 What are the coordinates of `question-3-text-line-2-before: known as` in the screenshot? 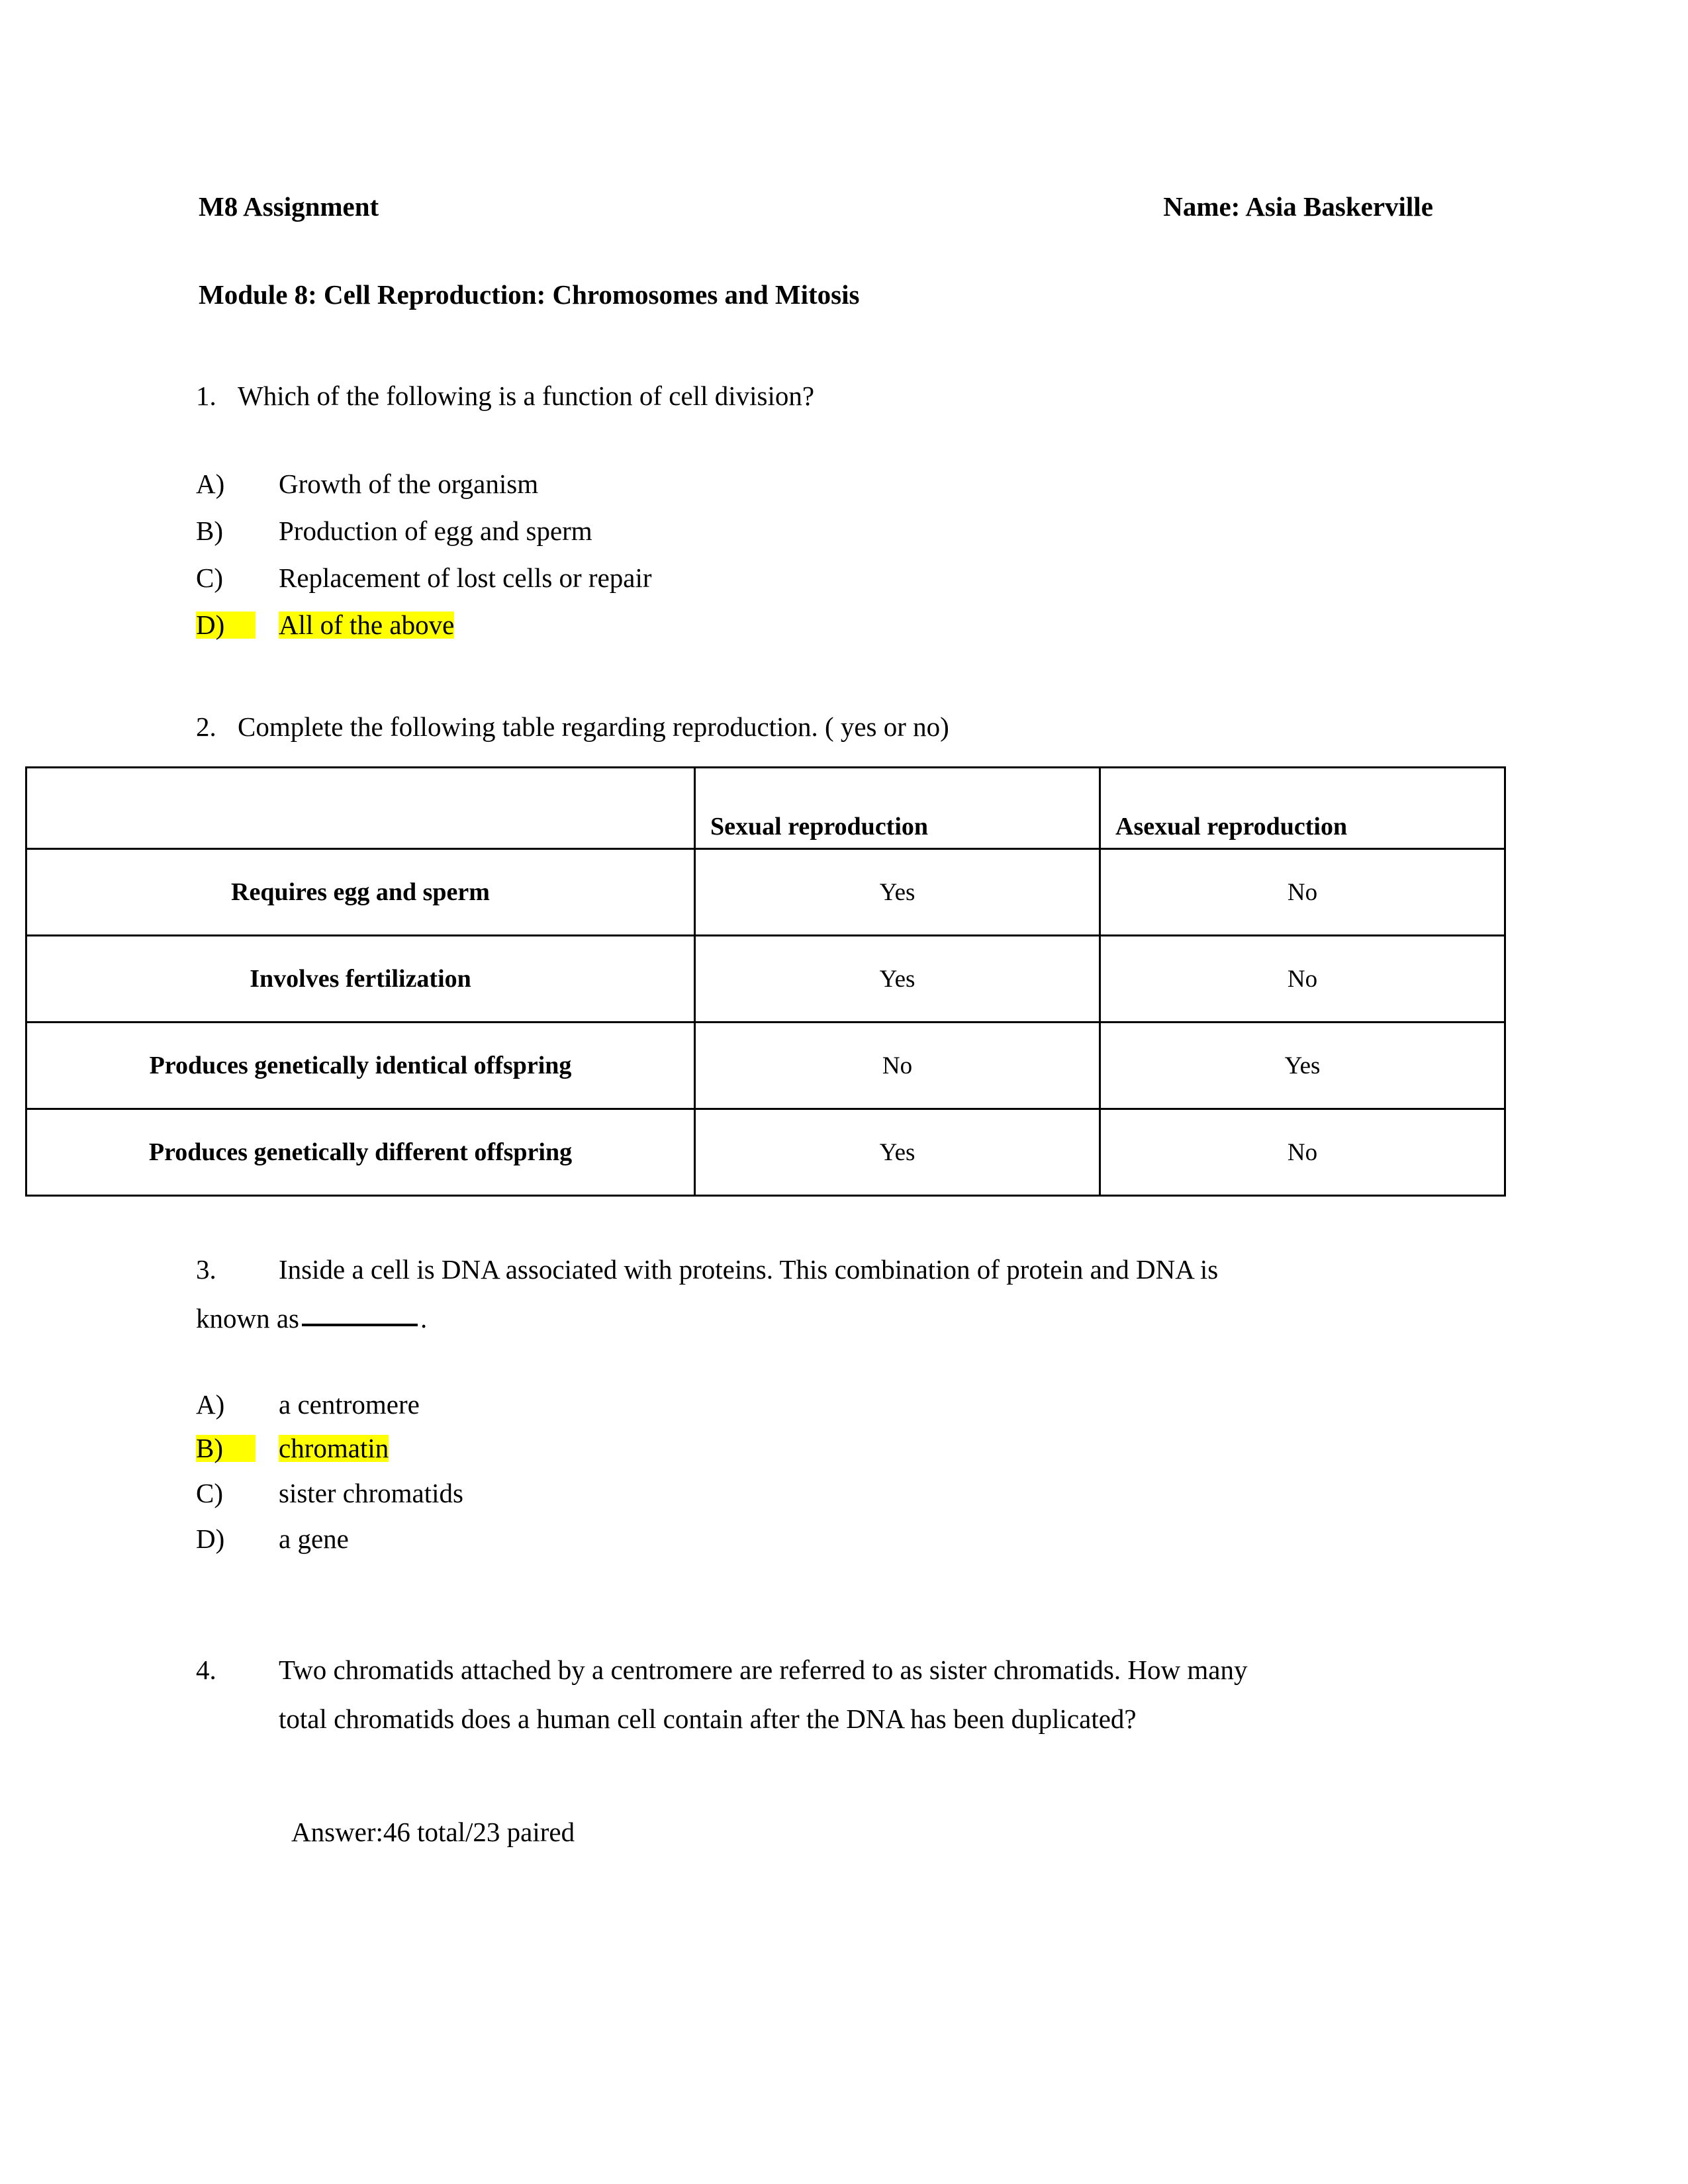 It's located at (248, 1318).